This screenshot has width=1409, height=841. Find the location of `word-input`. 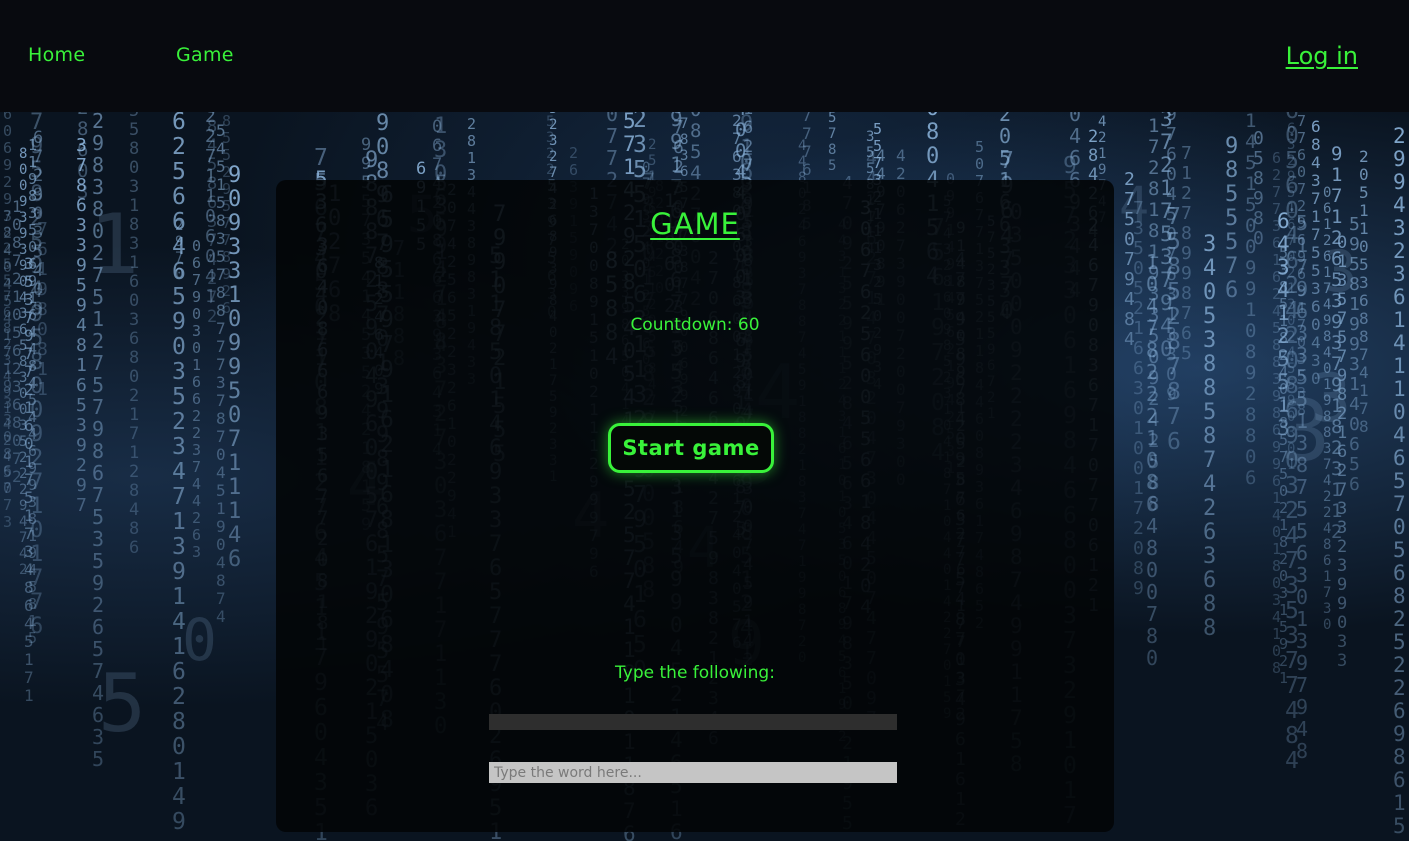

word-input is located at coordinates (693, 772).